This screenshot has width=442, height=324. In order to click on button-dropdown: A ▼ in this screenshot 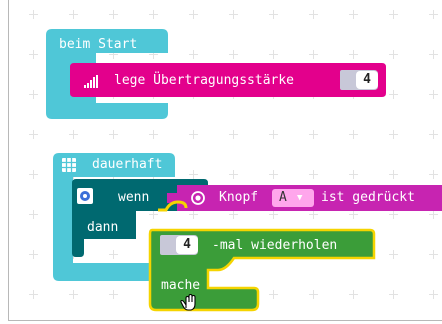, I will do `click(293, 198)`.